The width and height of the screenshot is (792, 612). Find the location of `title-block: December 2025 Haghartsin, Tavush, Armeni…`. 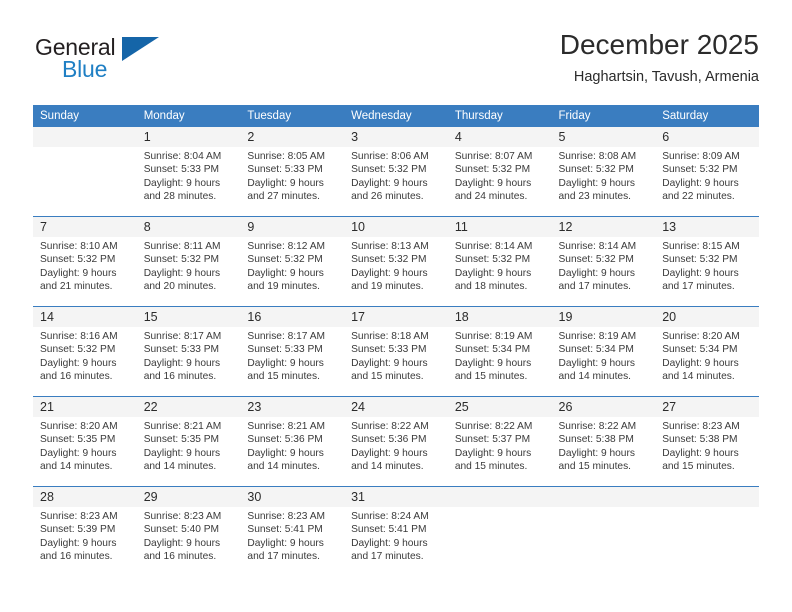

title-block: December 2025 Haghartsin, Tavush, Armeni… is located at coordinates (659, 57).